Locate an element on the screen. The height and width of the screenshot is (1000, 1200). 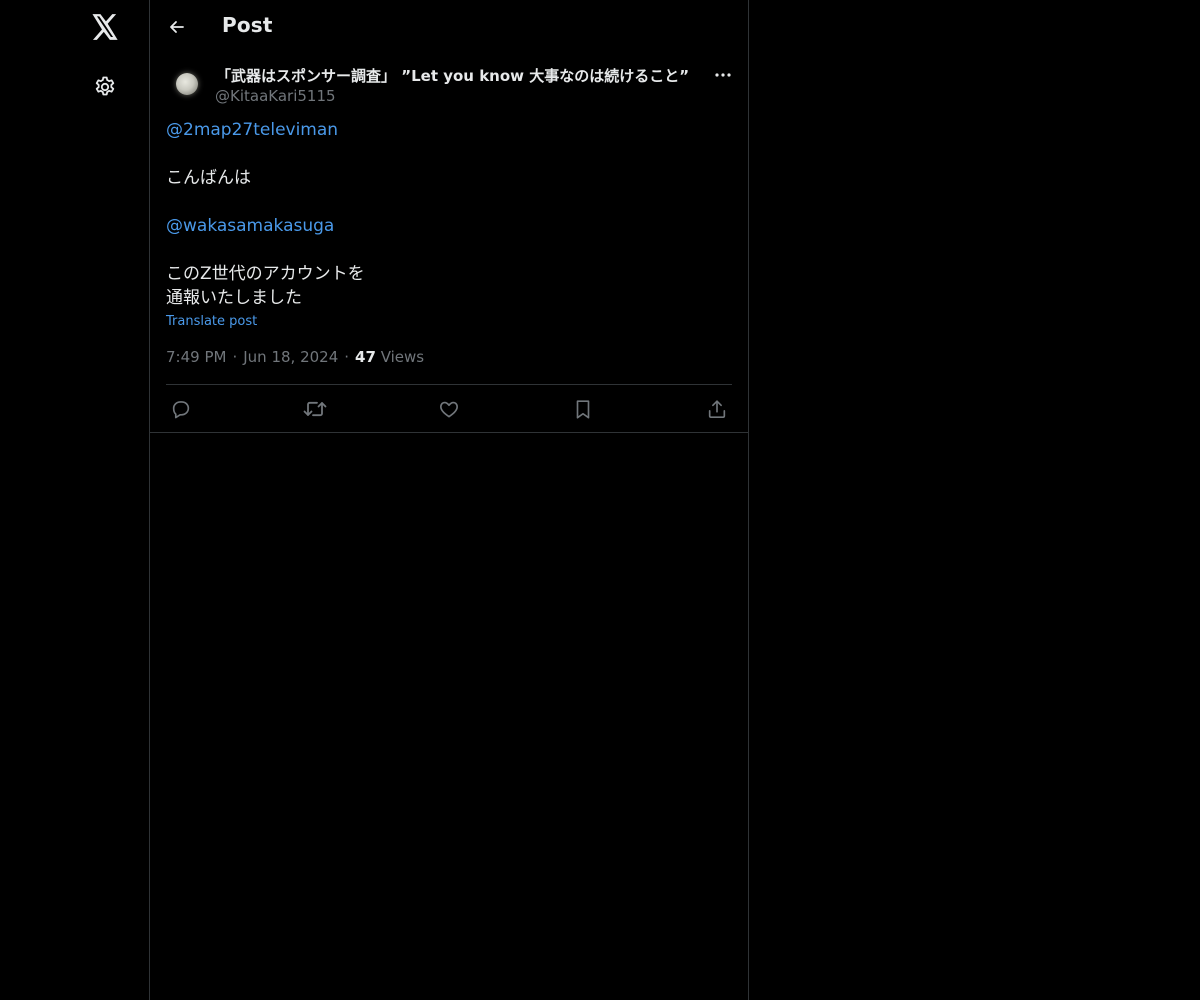
arrow-left-icon is located at coordinates (177, 27).